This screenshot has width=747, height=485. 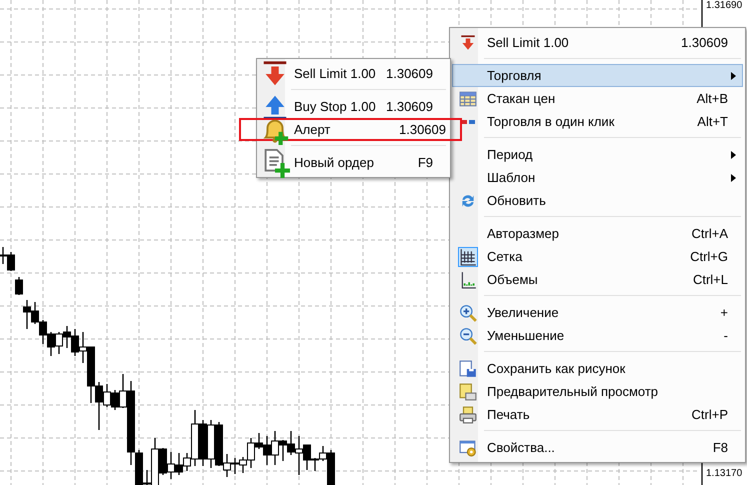 What do you see at coordinates (468, 415) in the screenshot?
I see `printer-icon` at bounding box center [468, 415].